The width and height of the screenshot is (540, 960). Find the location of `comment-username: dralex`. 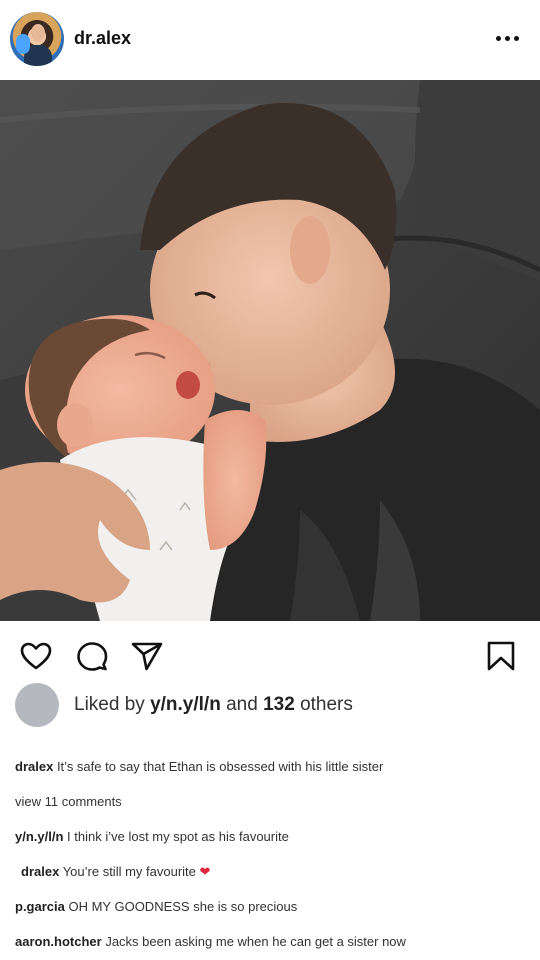

comment-username: dralex is located at coordinates (40, 871).